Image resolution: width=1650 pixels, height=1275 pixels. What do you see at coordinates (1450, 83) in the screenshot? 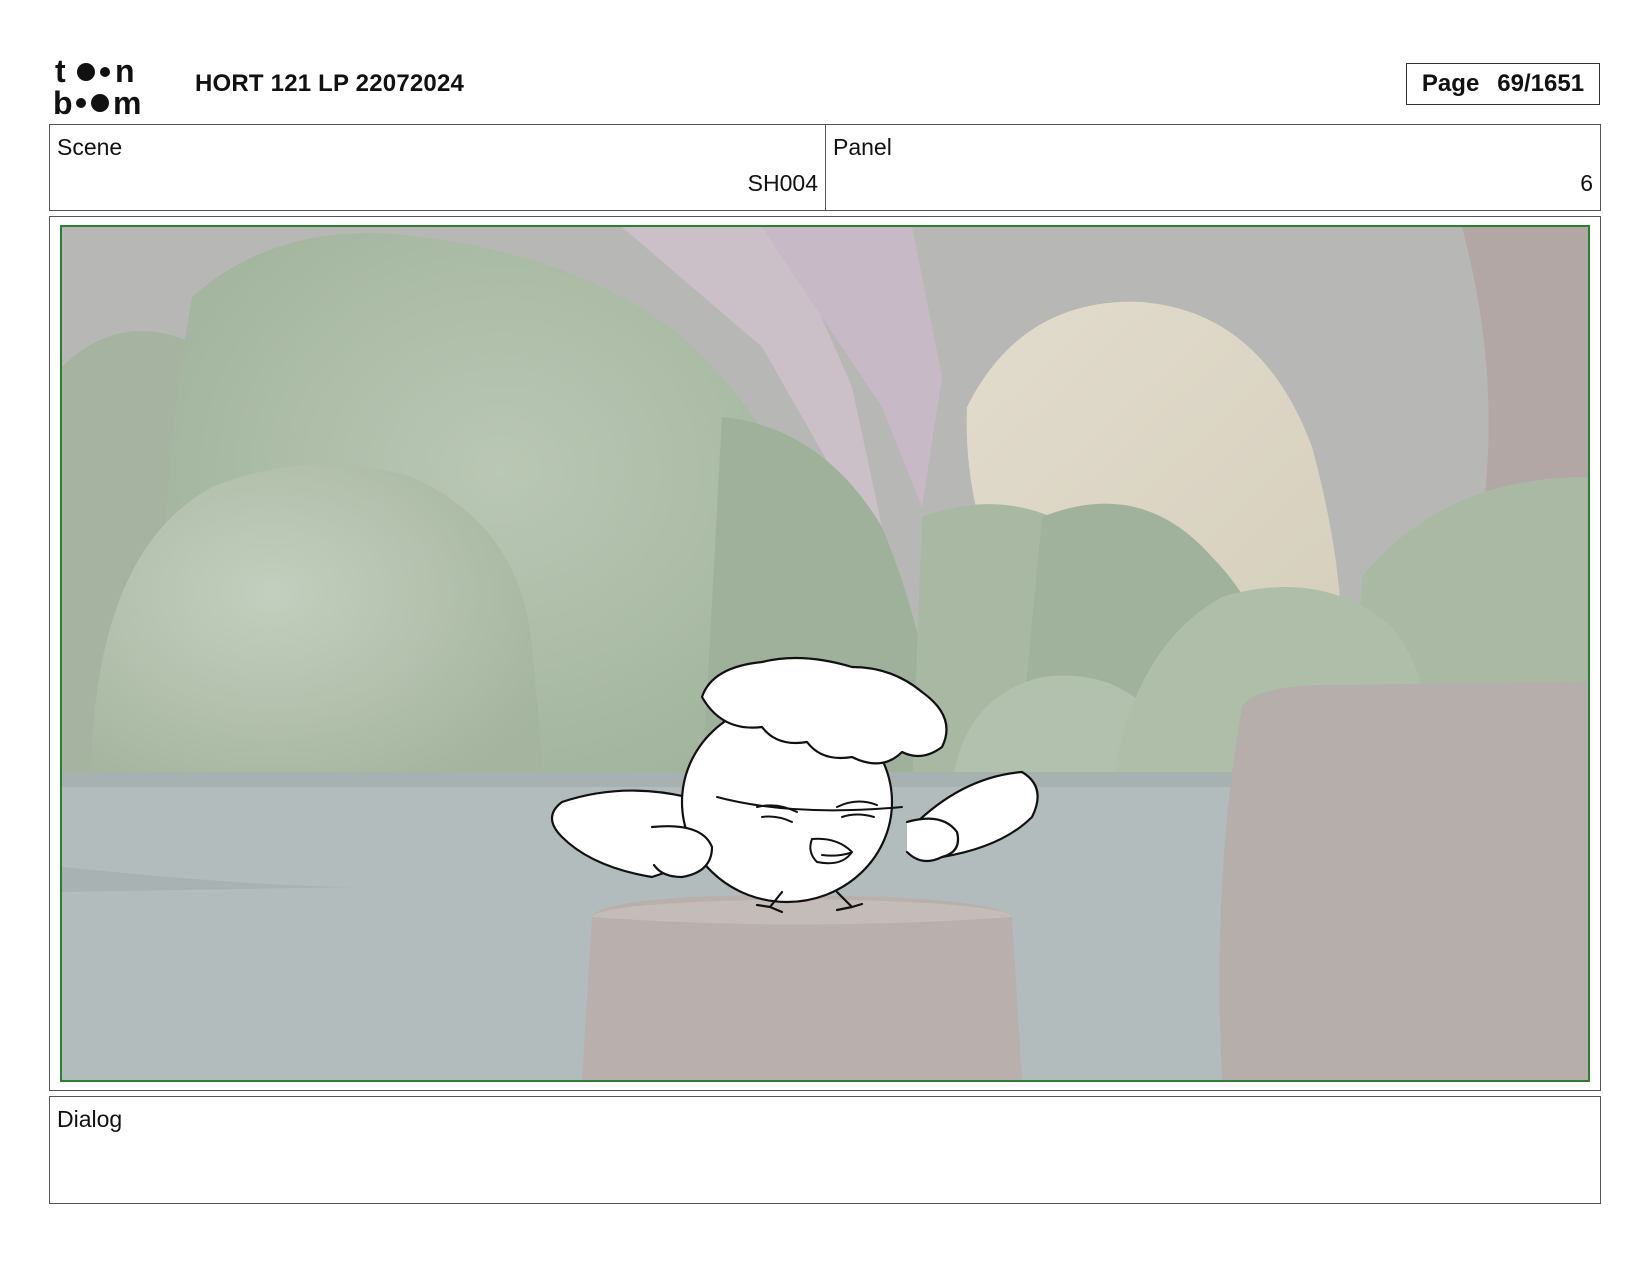
I see `page-label: Page` at bounding box center [1450, 83].